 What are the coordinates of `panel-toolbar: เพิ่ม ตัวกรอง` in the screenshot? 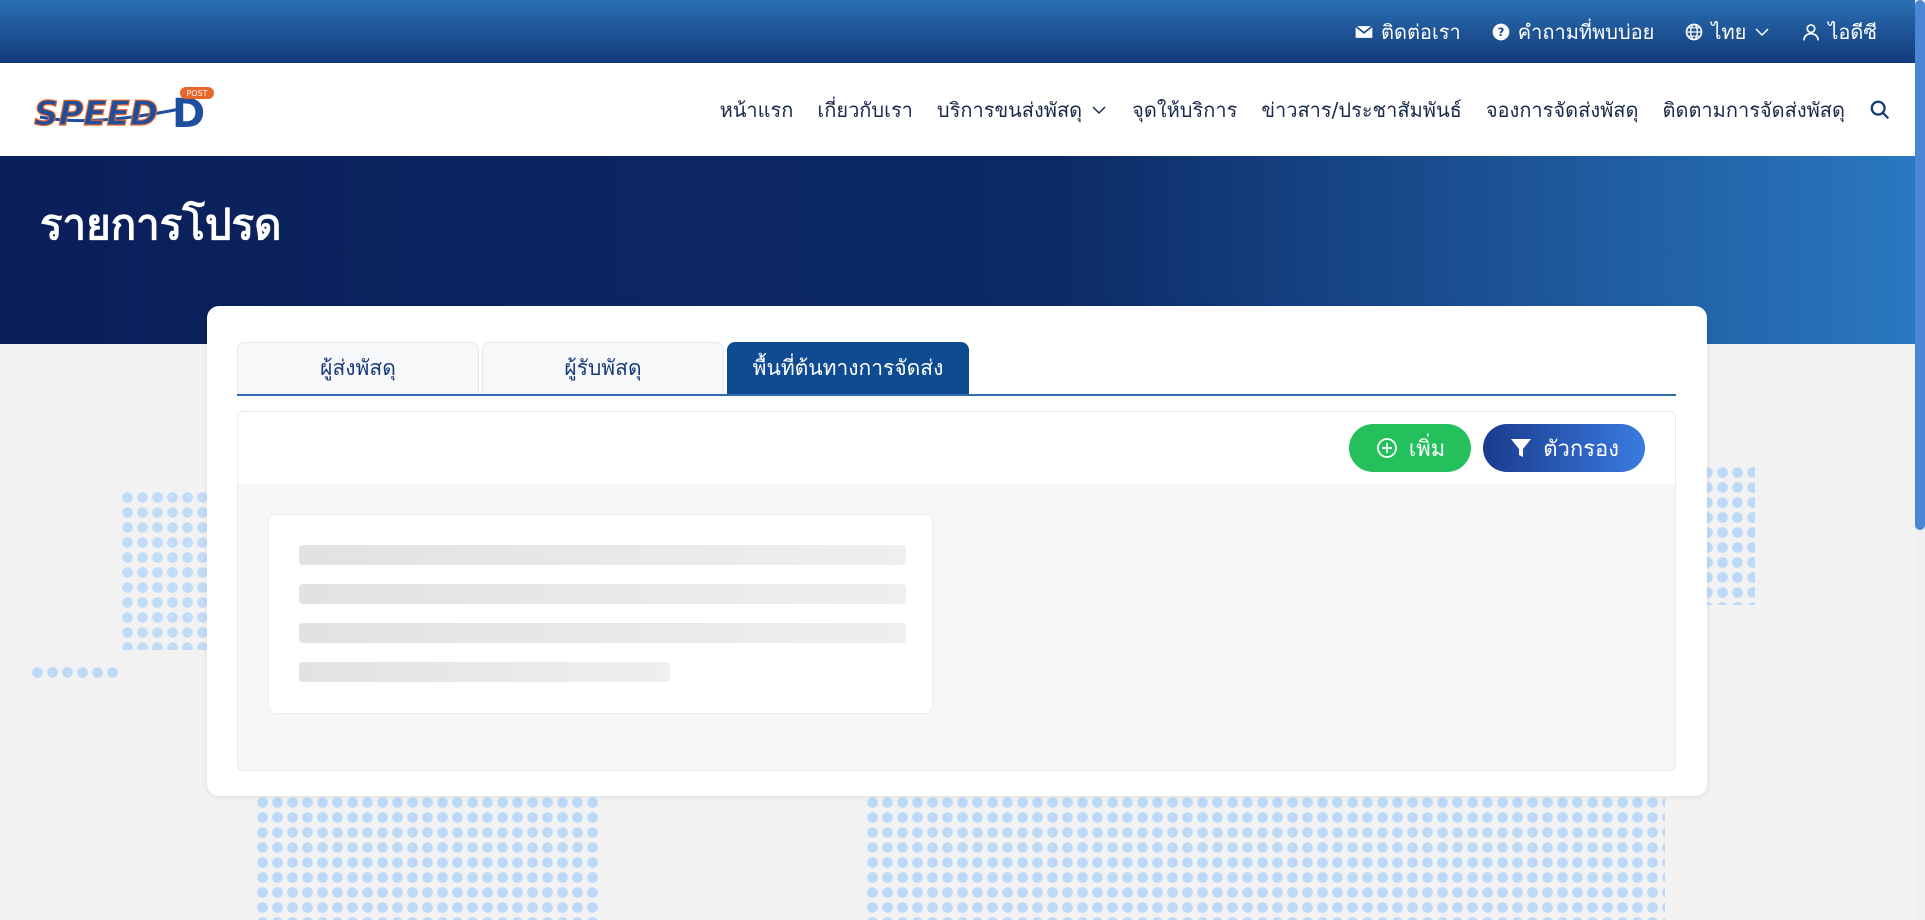 It's located at (956, 448).